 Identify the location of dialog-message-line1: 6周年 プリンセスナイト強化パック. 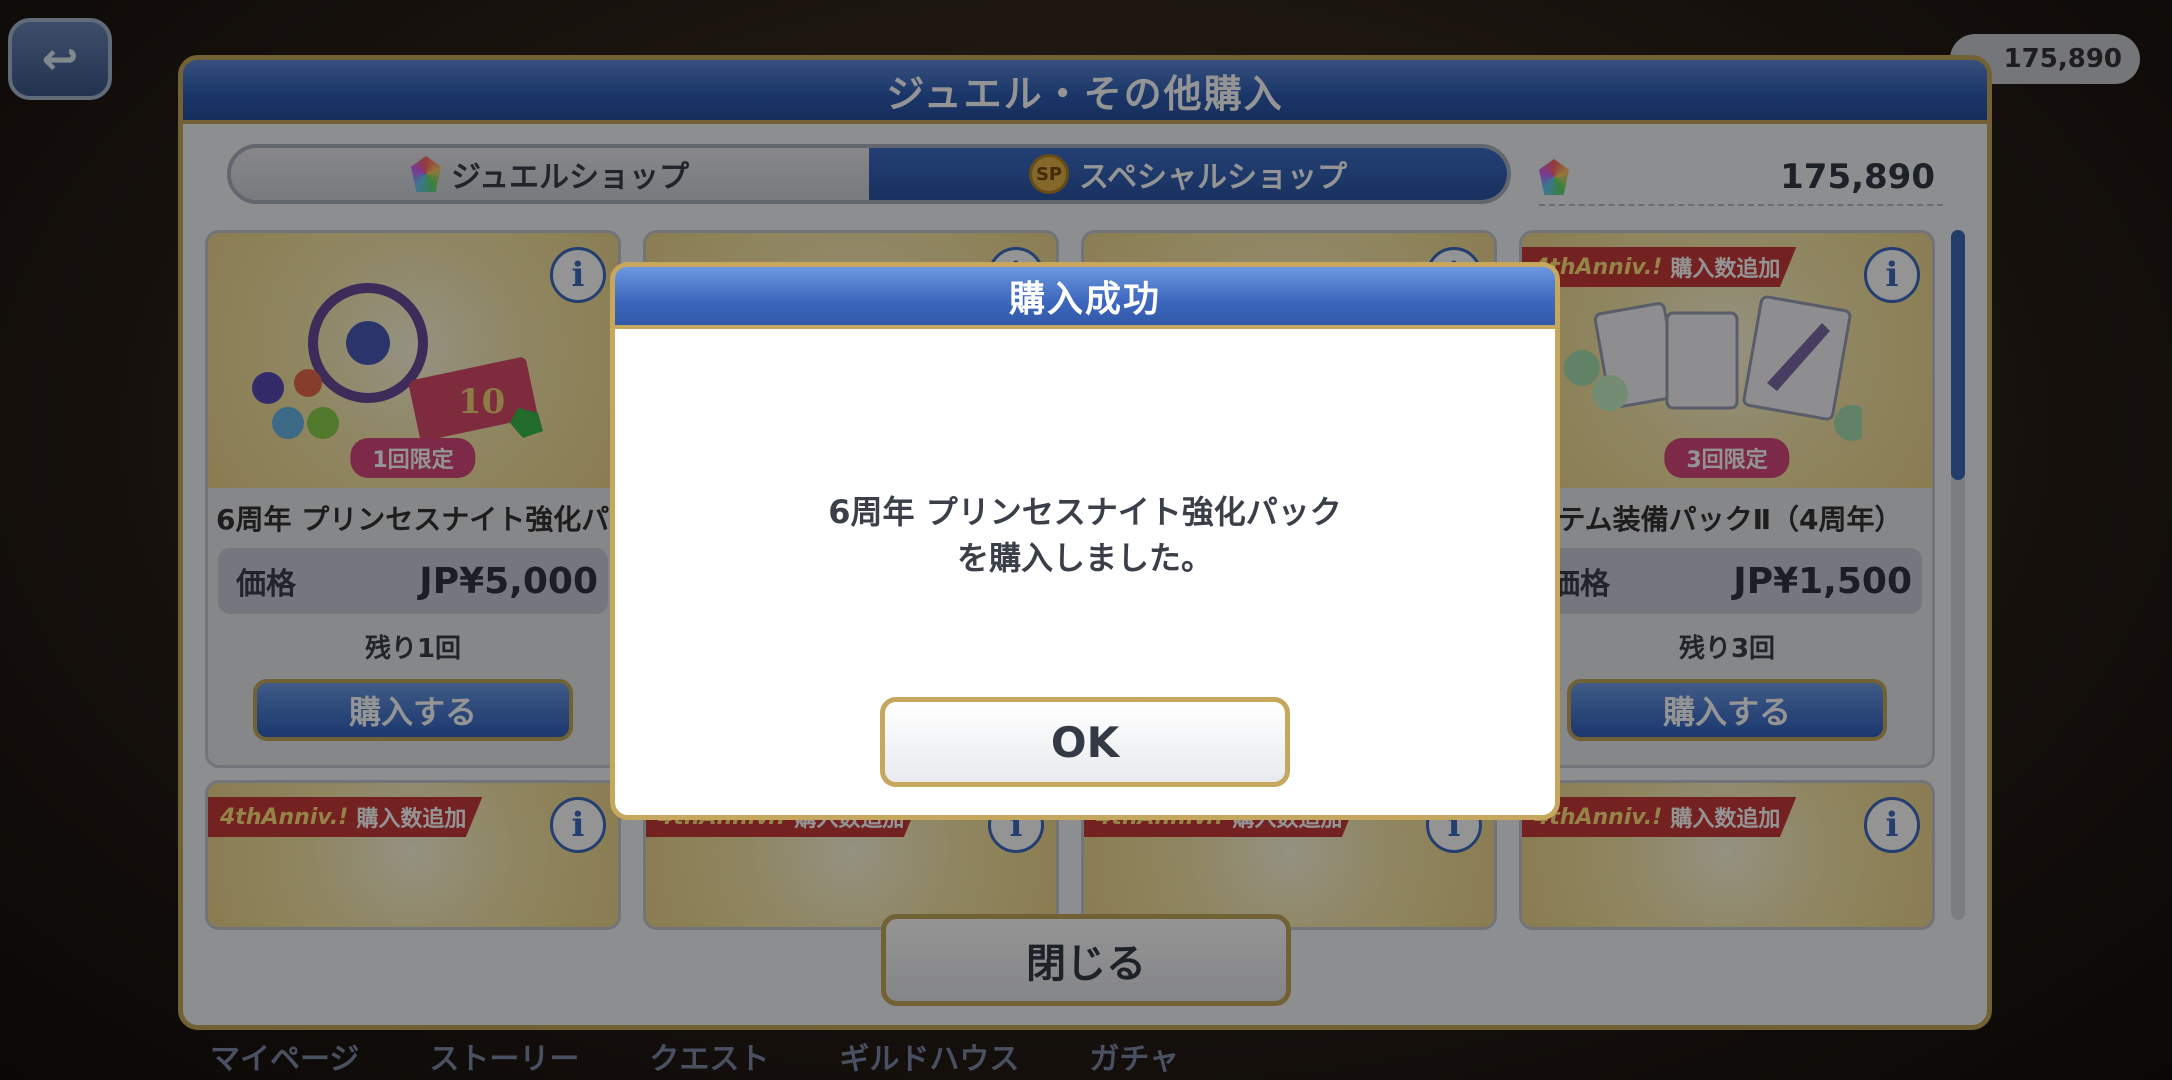
(1085, 512).